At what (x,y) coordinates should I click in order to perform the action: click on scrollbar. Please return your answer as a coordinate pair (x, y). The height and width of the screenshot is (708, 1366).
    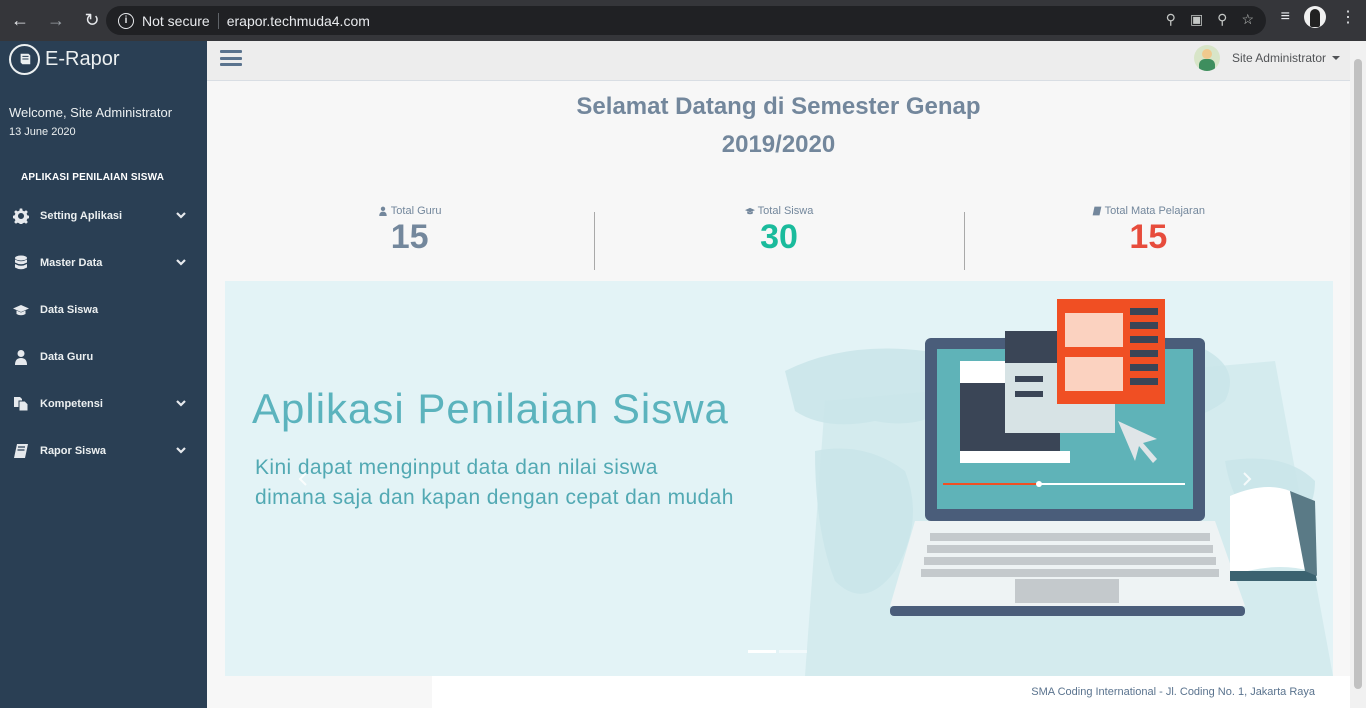
    Looking at the image, I should click on (1358, 374).